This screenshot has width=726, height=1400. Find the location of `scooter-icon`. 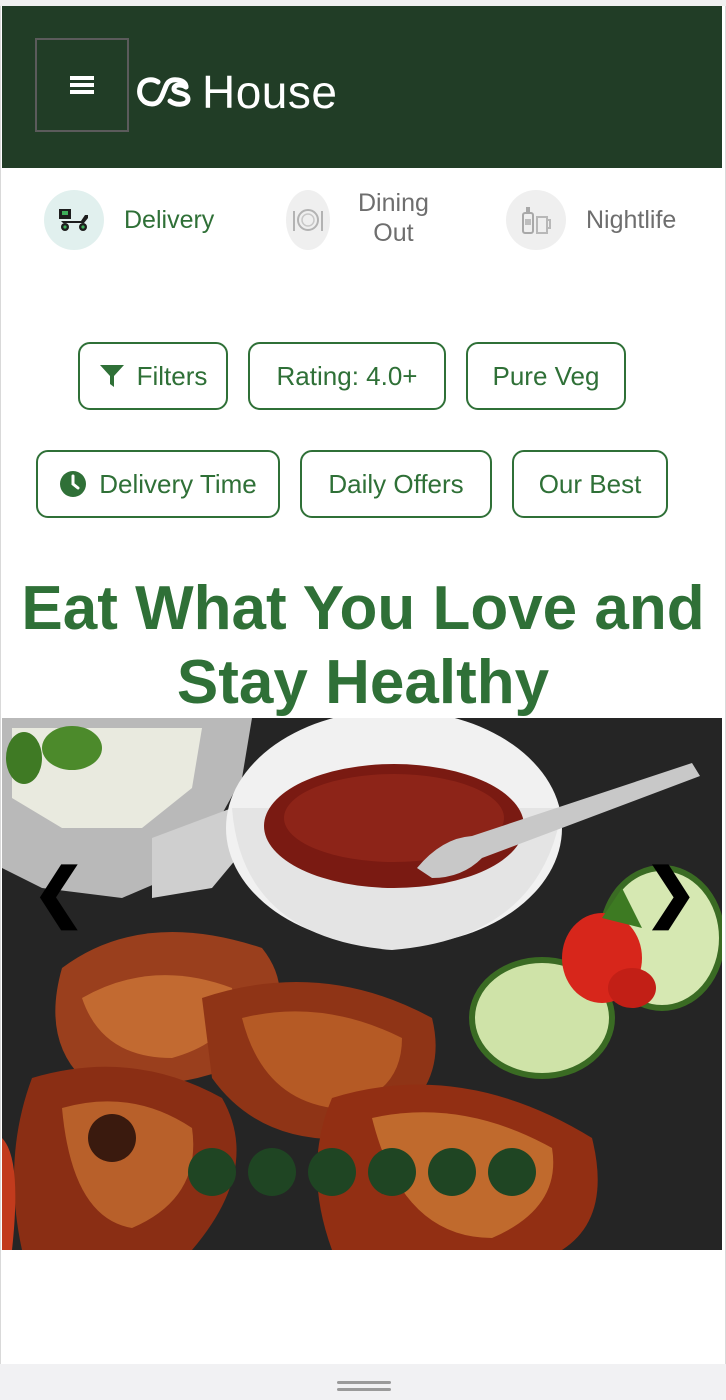

scooter-icon is located at coordinates (74, 220).